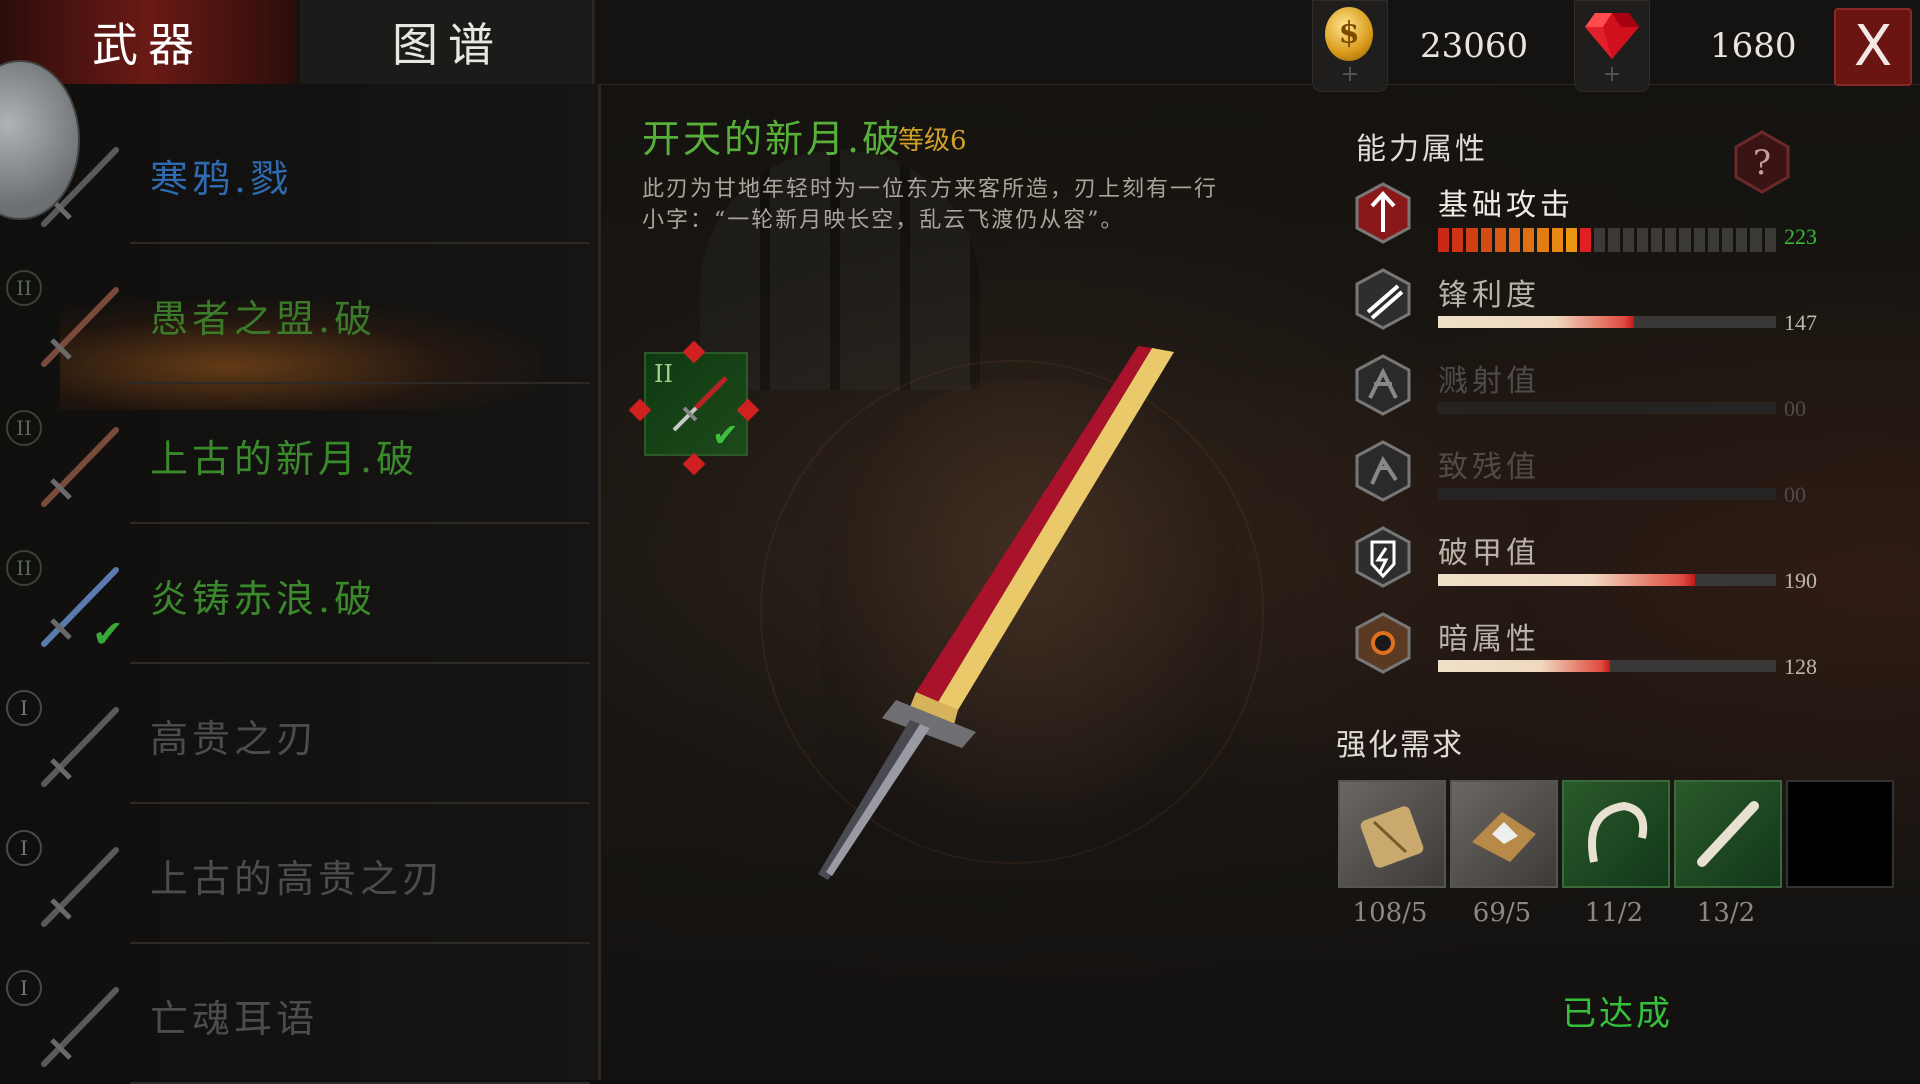 Image resolution: width=1920 pixels, height=1084 pixels. What do you see at coordinates (1726, 913) in the screenshot?
I see `material-count: 13/2` at bounding box center [1726, 913].